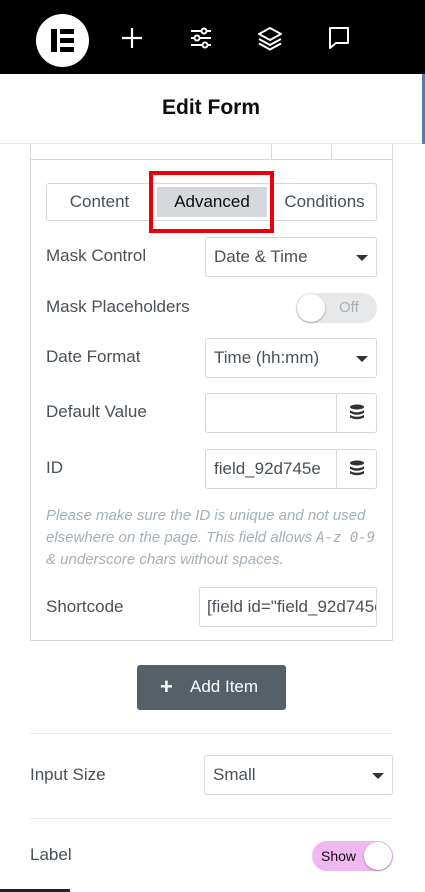 Image resolution: width=425 pixels, height=892 pixels. Describe the element at coordinates (275, 413) in the screenshot. I see `default-value-input` at that location.